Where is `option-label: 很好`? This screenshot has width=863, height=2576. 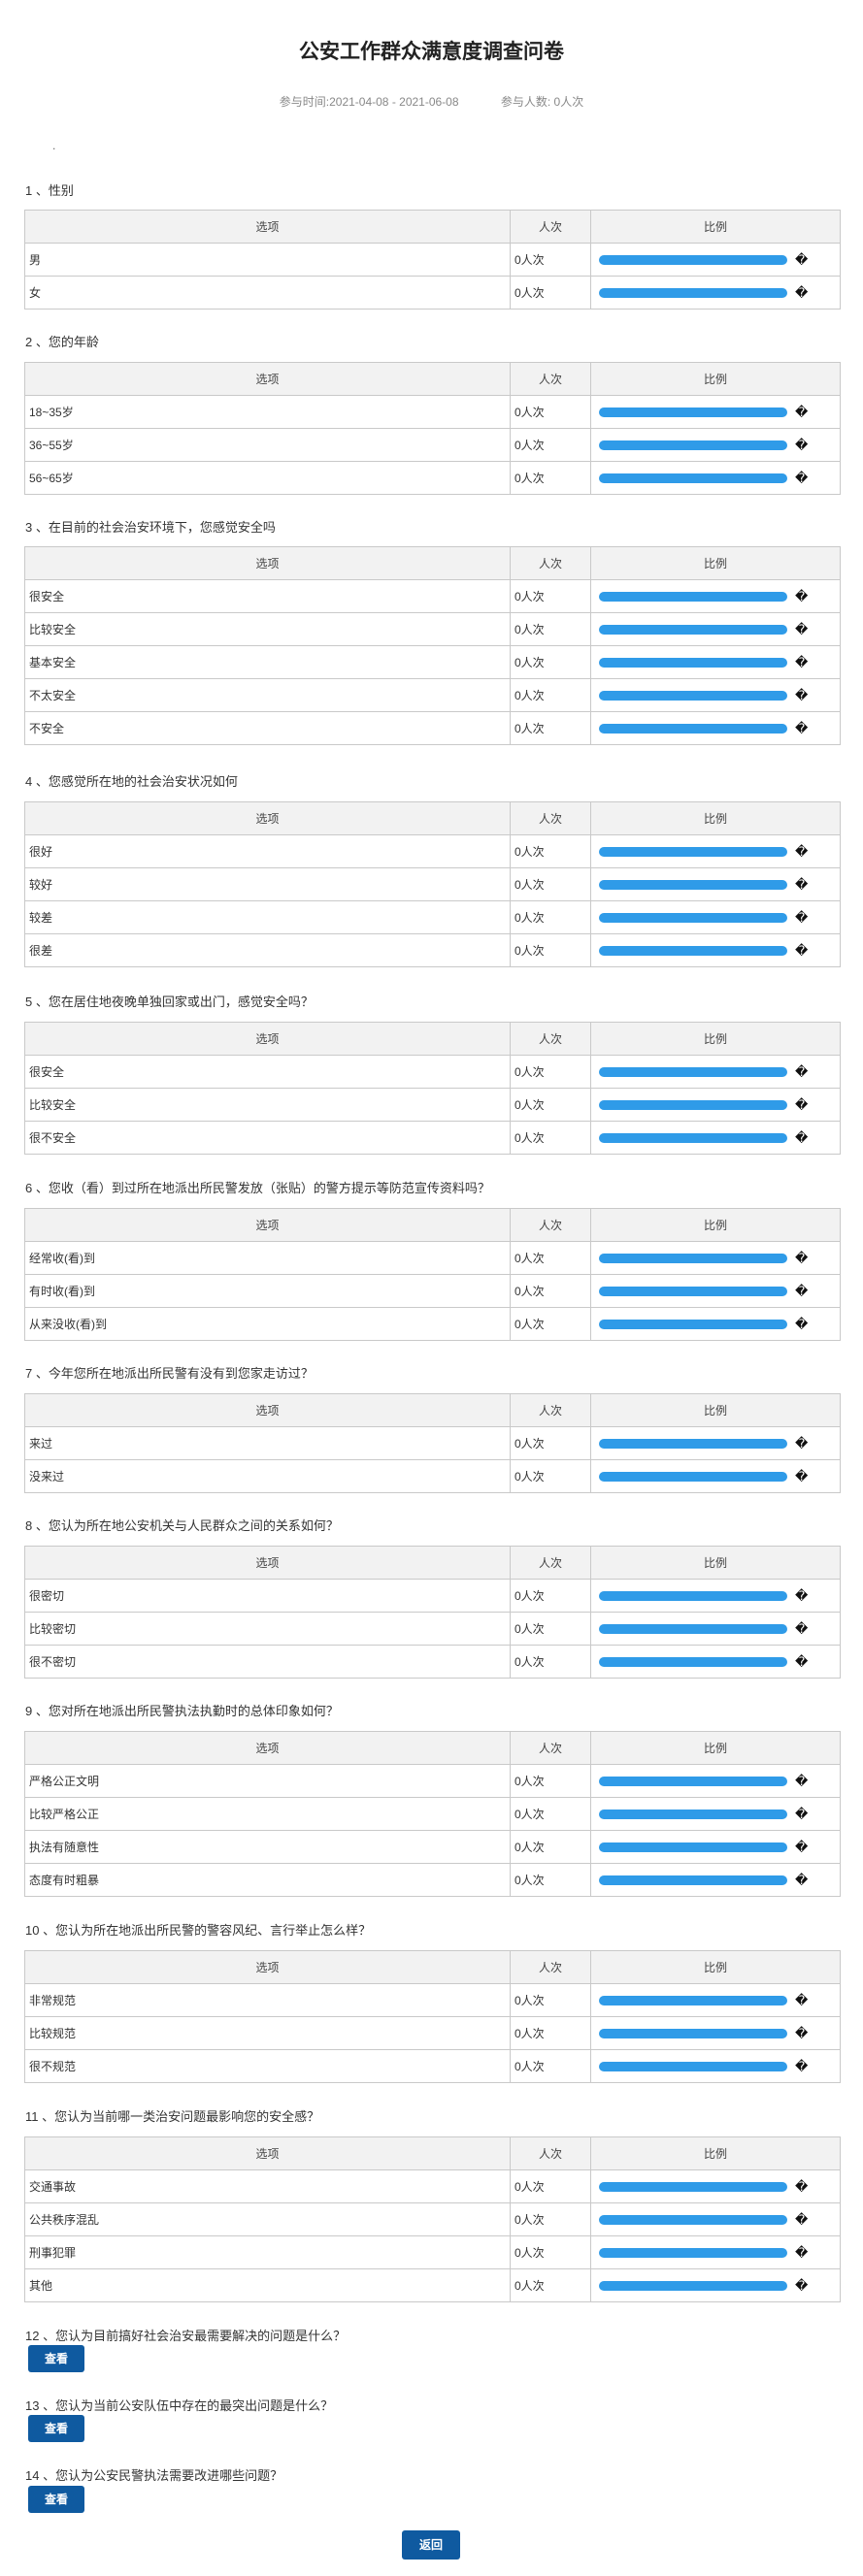
option-label: 很好 is located at coordinates (267, 851).